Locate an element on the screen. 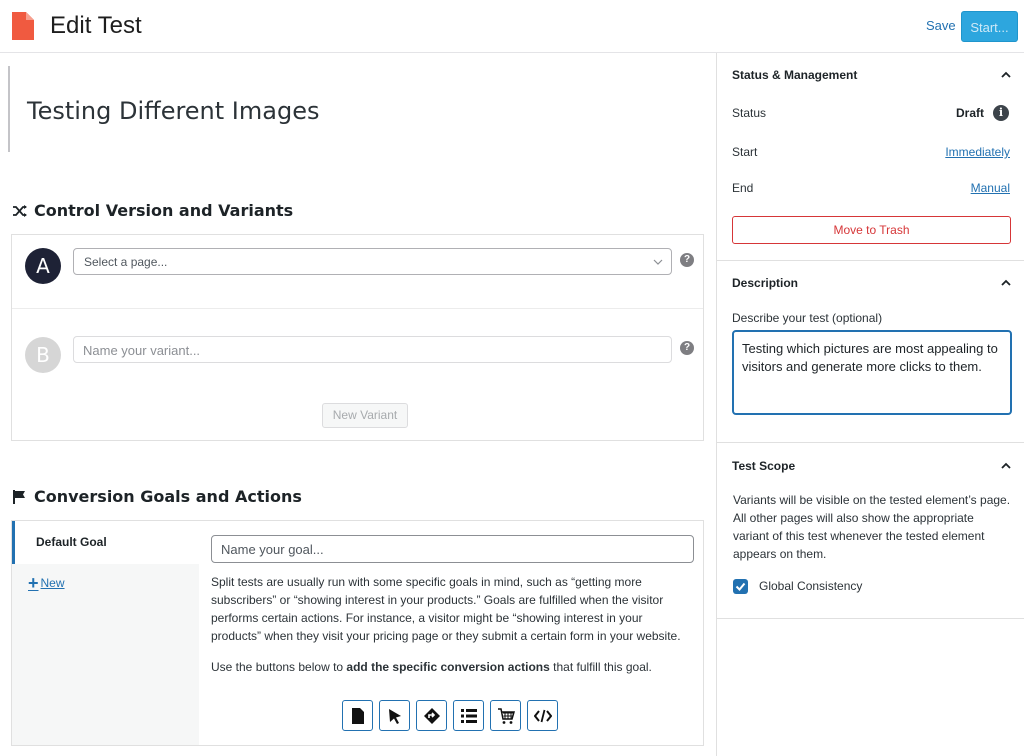 The image size is (1024, 756). status-panel-heading: Status & Management is located at coordinates (794, 75).